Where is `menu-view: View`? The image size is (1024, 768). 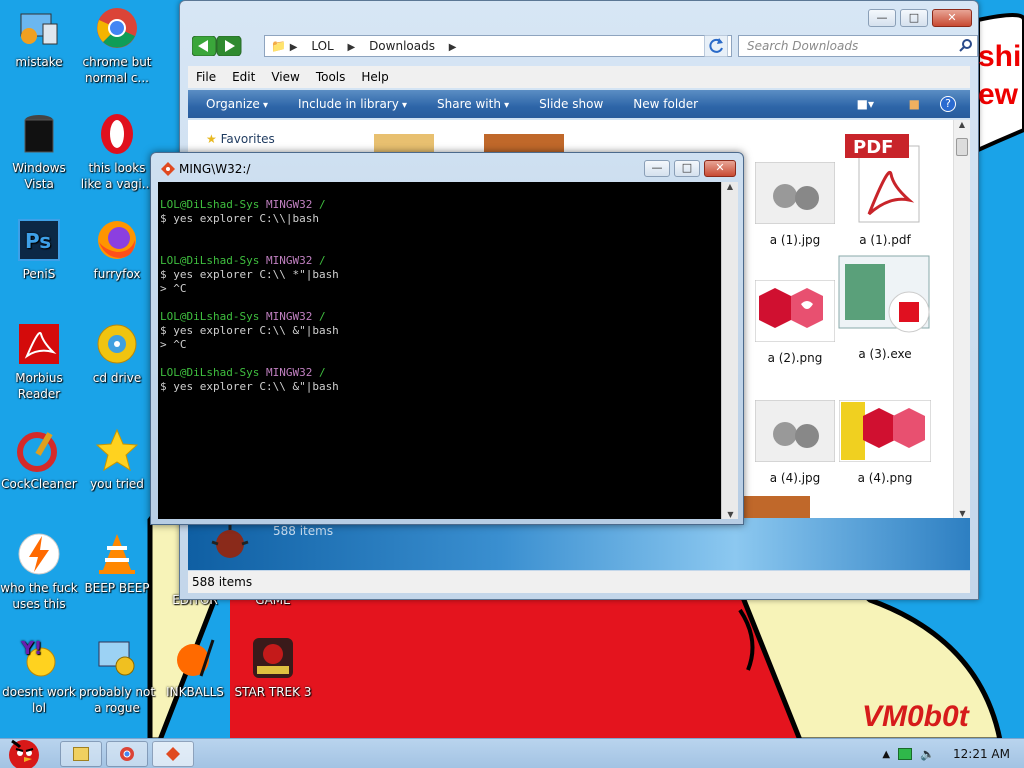 menu-view: View is located at coordinates (285, 77).